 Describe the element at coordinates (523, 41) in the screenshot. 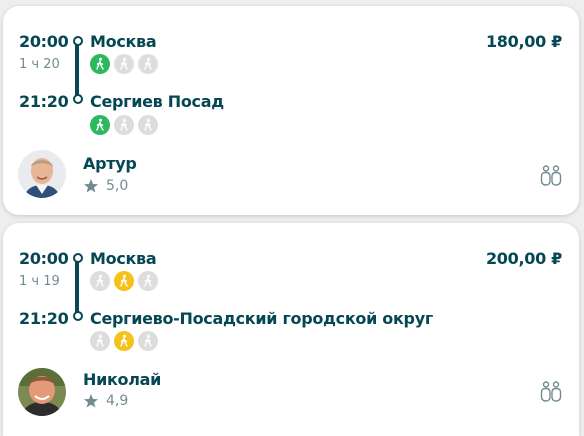

I see `ride-price: 180,00 ₽` at that location.